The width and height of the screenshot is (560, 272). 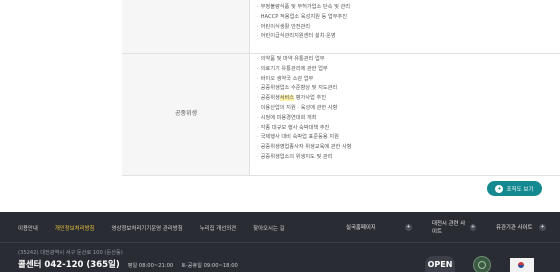 I want to click on korea-flag-mark-icon, so click(x=522, y=265).